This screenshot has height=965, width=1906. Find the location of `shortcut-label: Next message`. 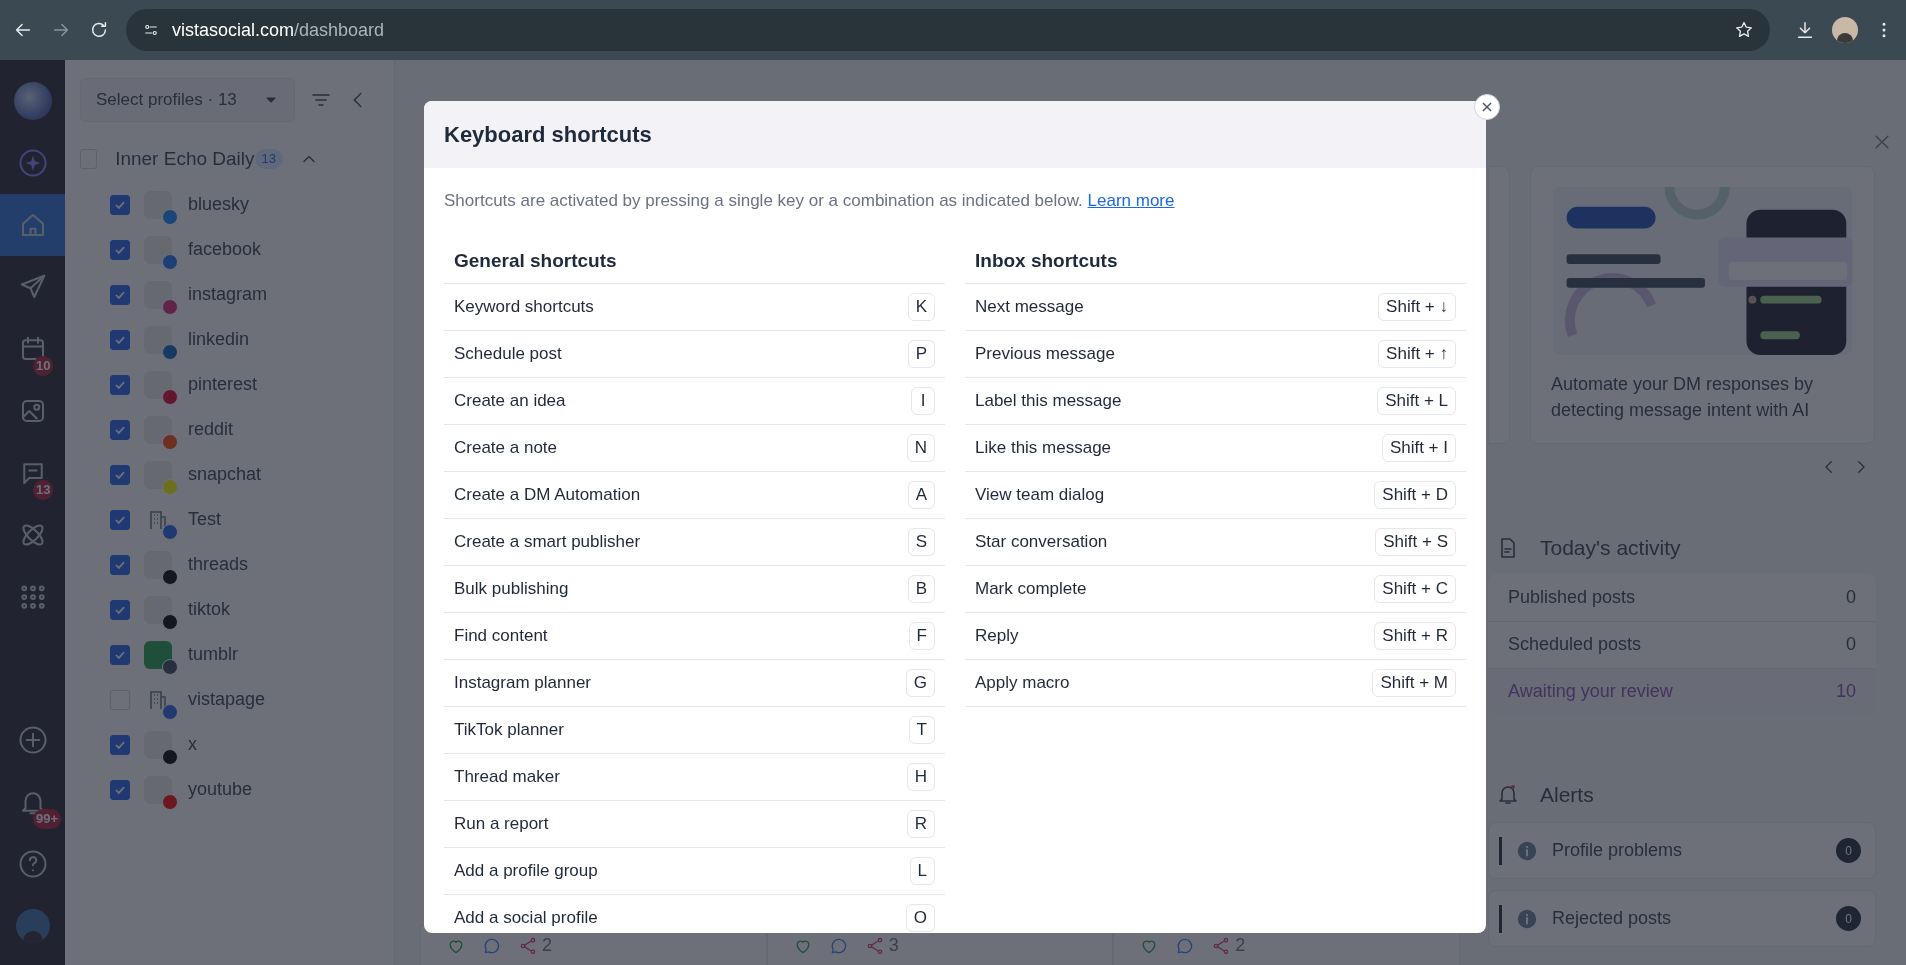

shortcut-label: Next message is located at coordinates (1029, 306).